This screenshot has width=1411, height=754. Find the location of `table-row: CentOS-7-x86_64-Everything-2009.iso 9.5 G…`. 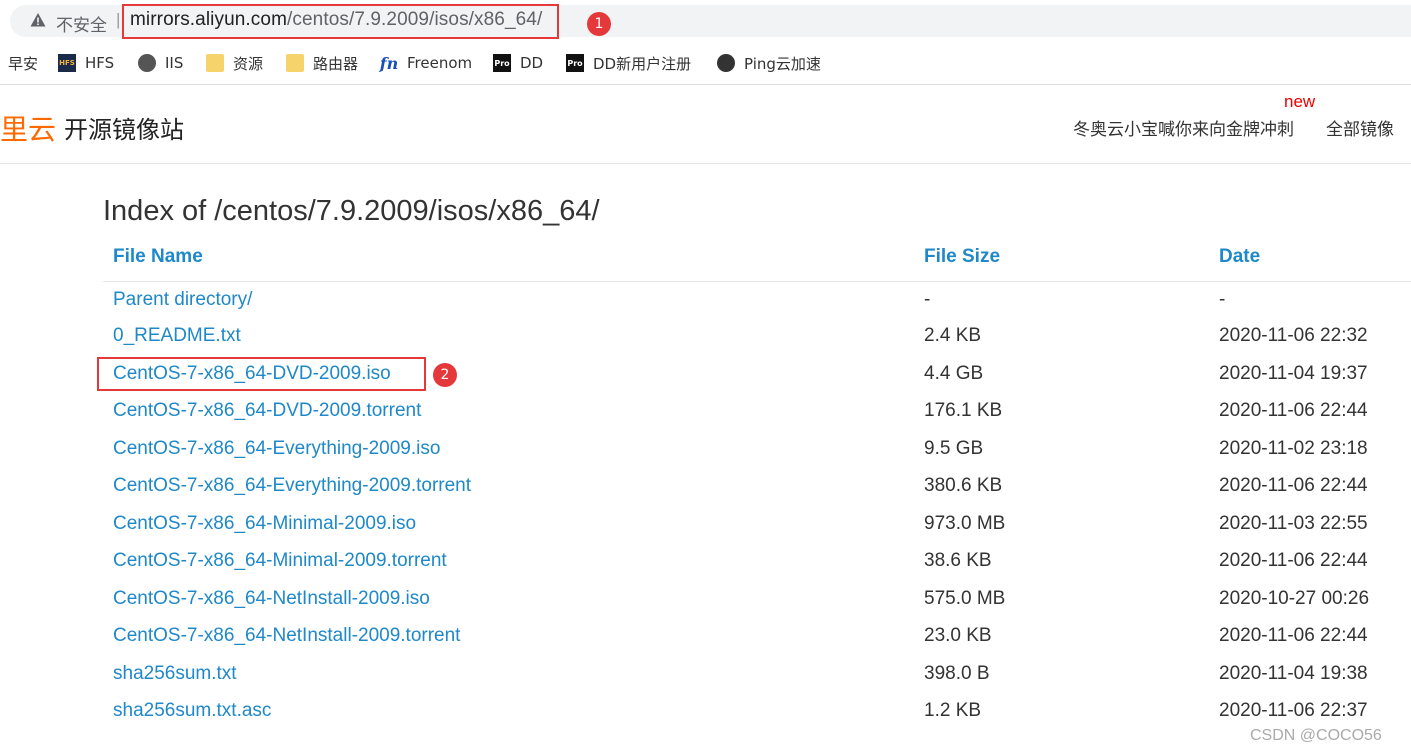

table-row: CentOS-7-x86_64-Everything-2009.iso 9.5 G… is located at coordinates (705, 449).